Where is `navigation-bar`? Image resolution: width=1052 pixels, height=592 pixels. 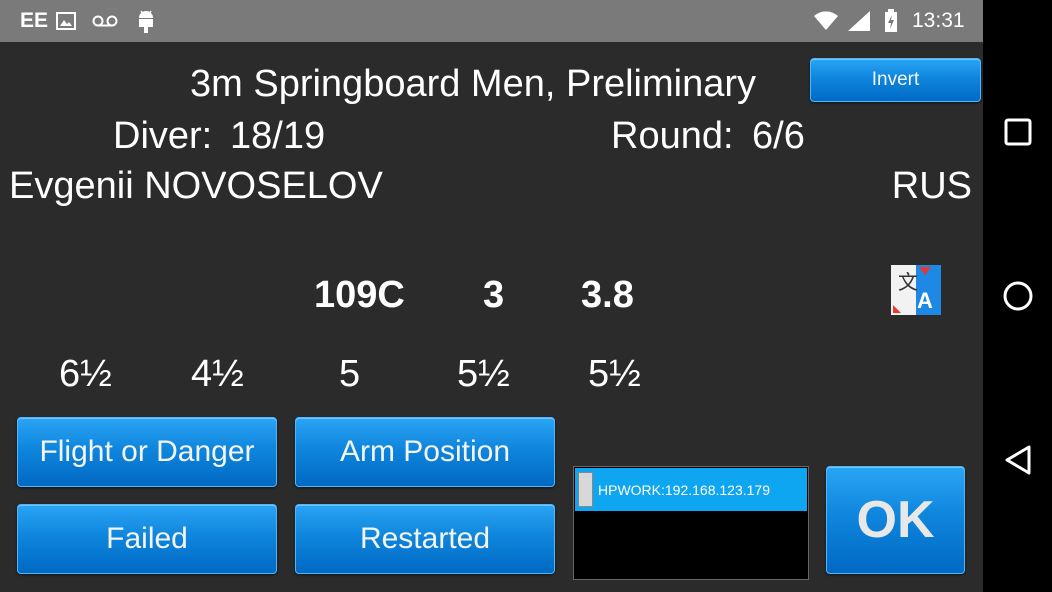
navigation-bar is located at coordinates (1017, 296).